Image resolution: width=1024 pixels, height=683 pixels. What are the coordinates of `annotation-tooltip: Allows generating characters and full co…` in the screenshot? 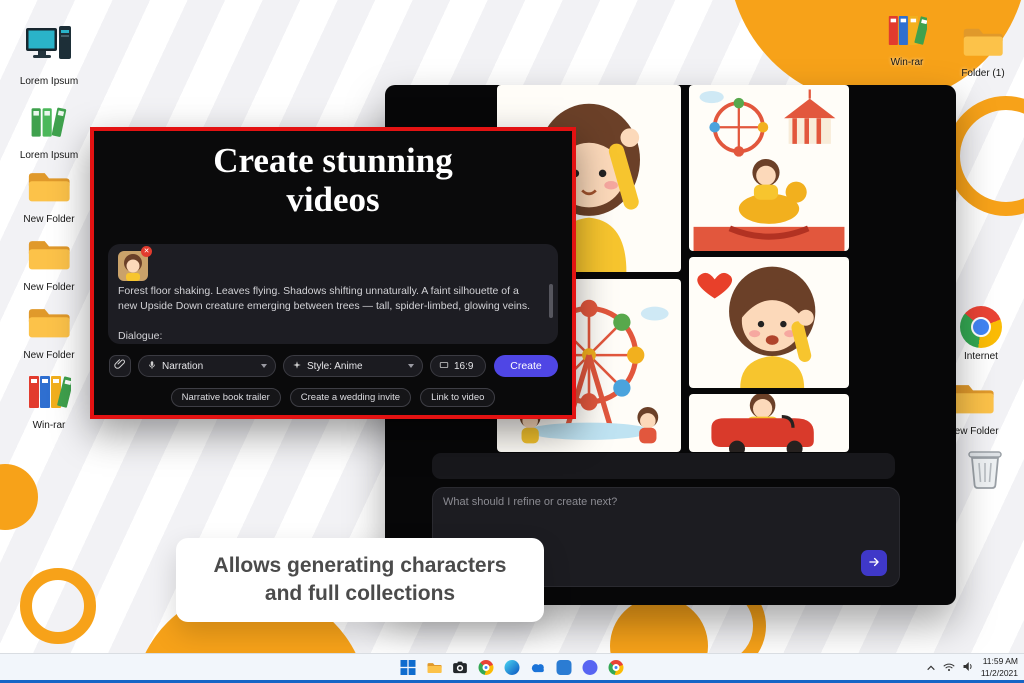 It's located at (360, 580).